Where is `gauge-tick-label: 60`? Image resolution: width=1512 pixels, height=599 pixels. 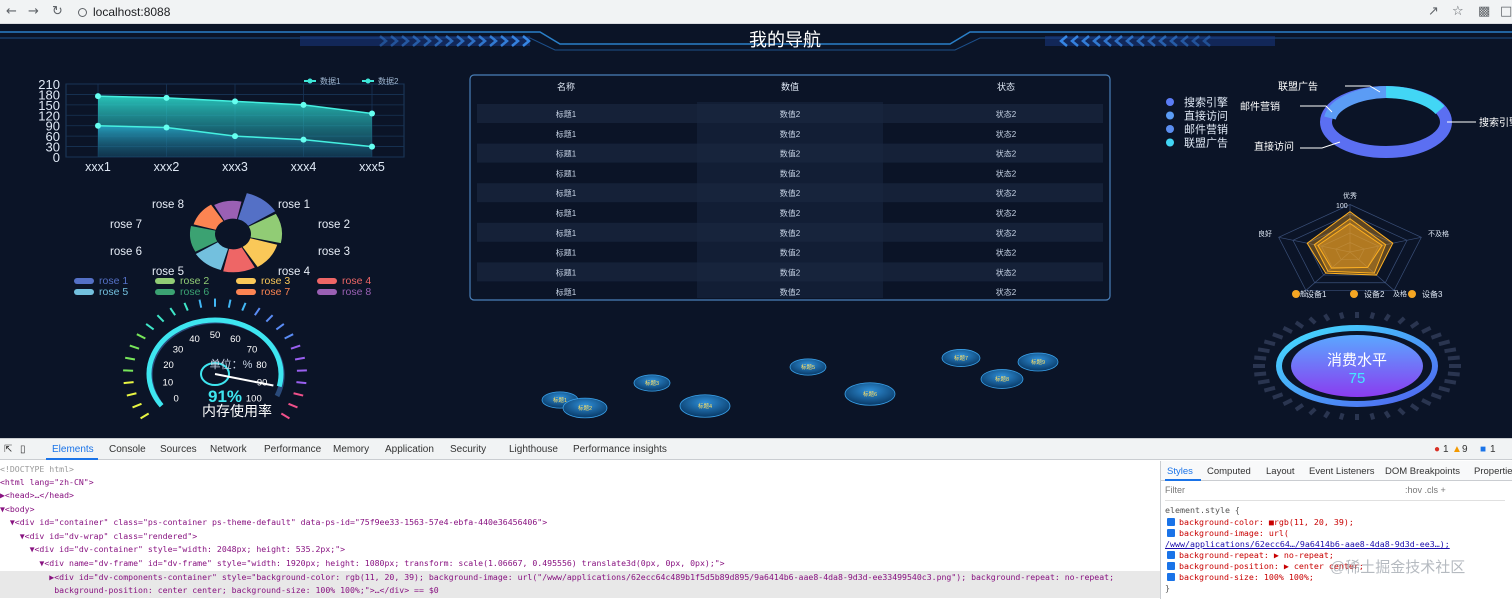
gauge-tick-label: 60 is located at coordinates (235, 339).